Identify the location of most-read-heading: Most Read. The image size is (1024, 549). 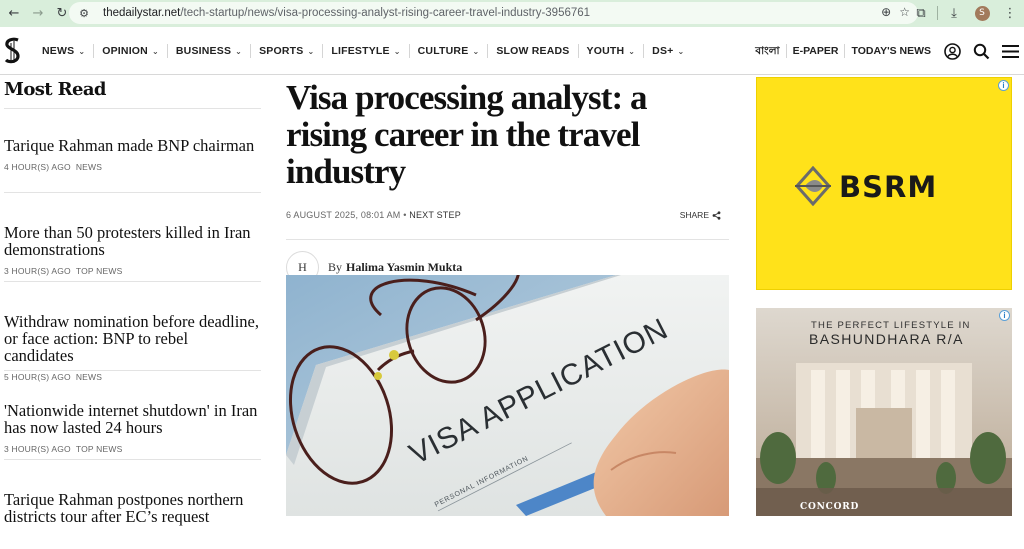
(132, 94).